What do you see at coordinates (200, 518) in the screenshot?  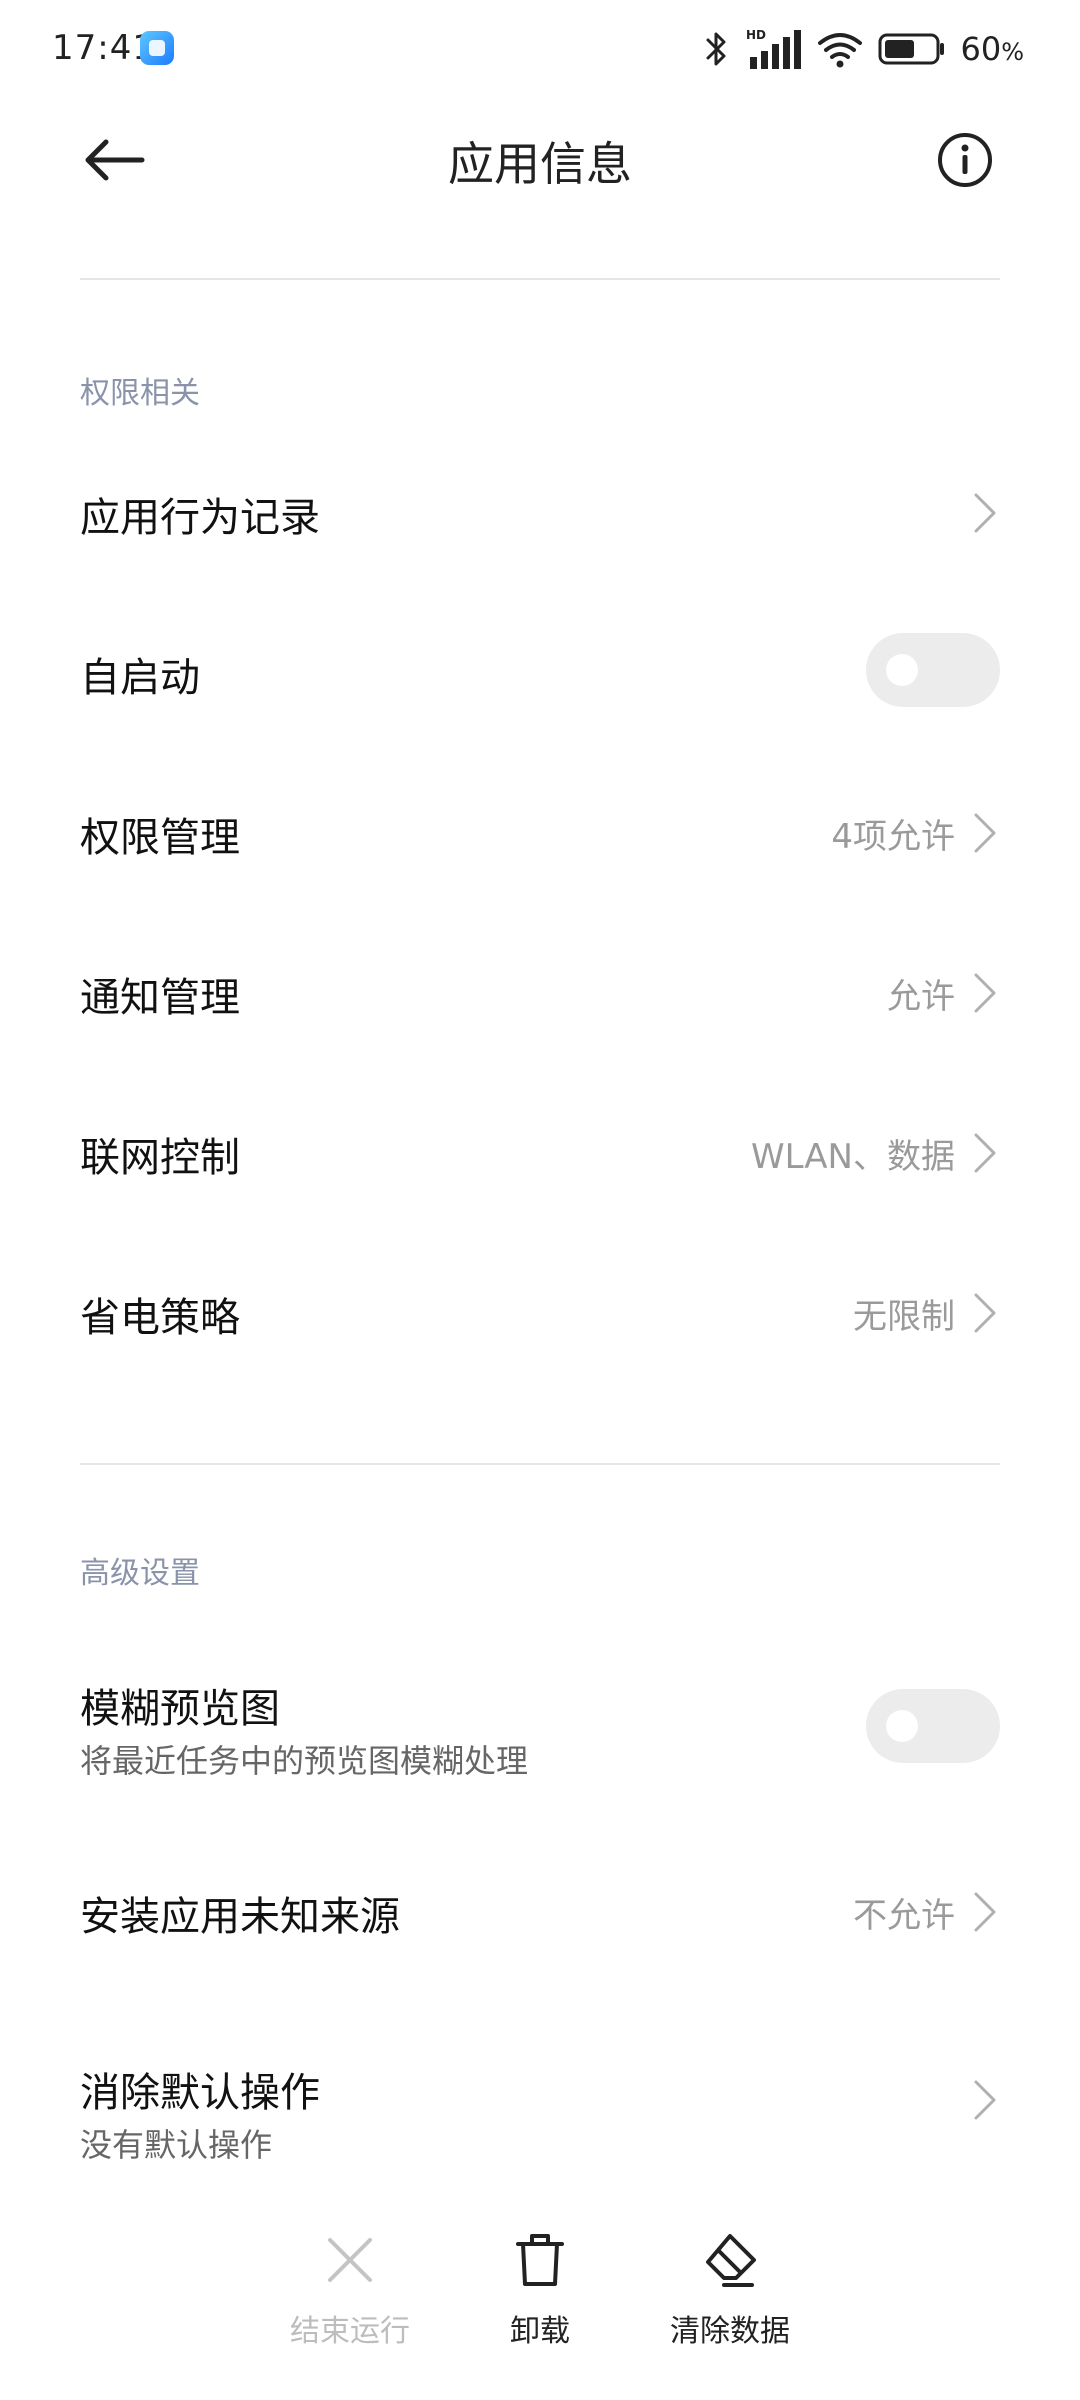 I see `row-label: 应用行为记录` at bounding box center [200, 518].